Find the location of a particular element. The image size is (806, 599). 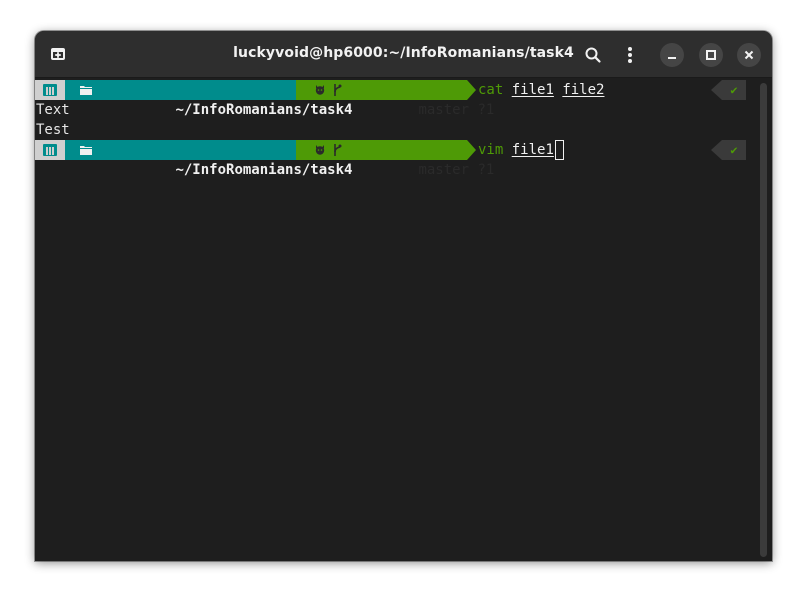

kebab-menu-icon is located at coordinates (630, 55).